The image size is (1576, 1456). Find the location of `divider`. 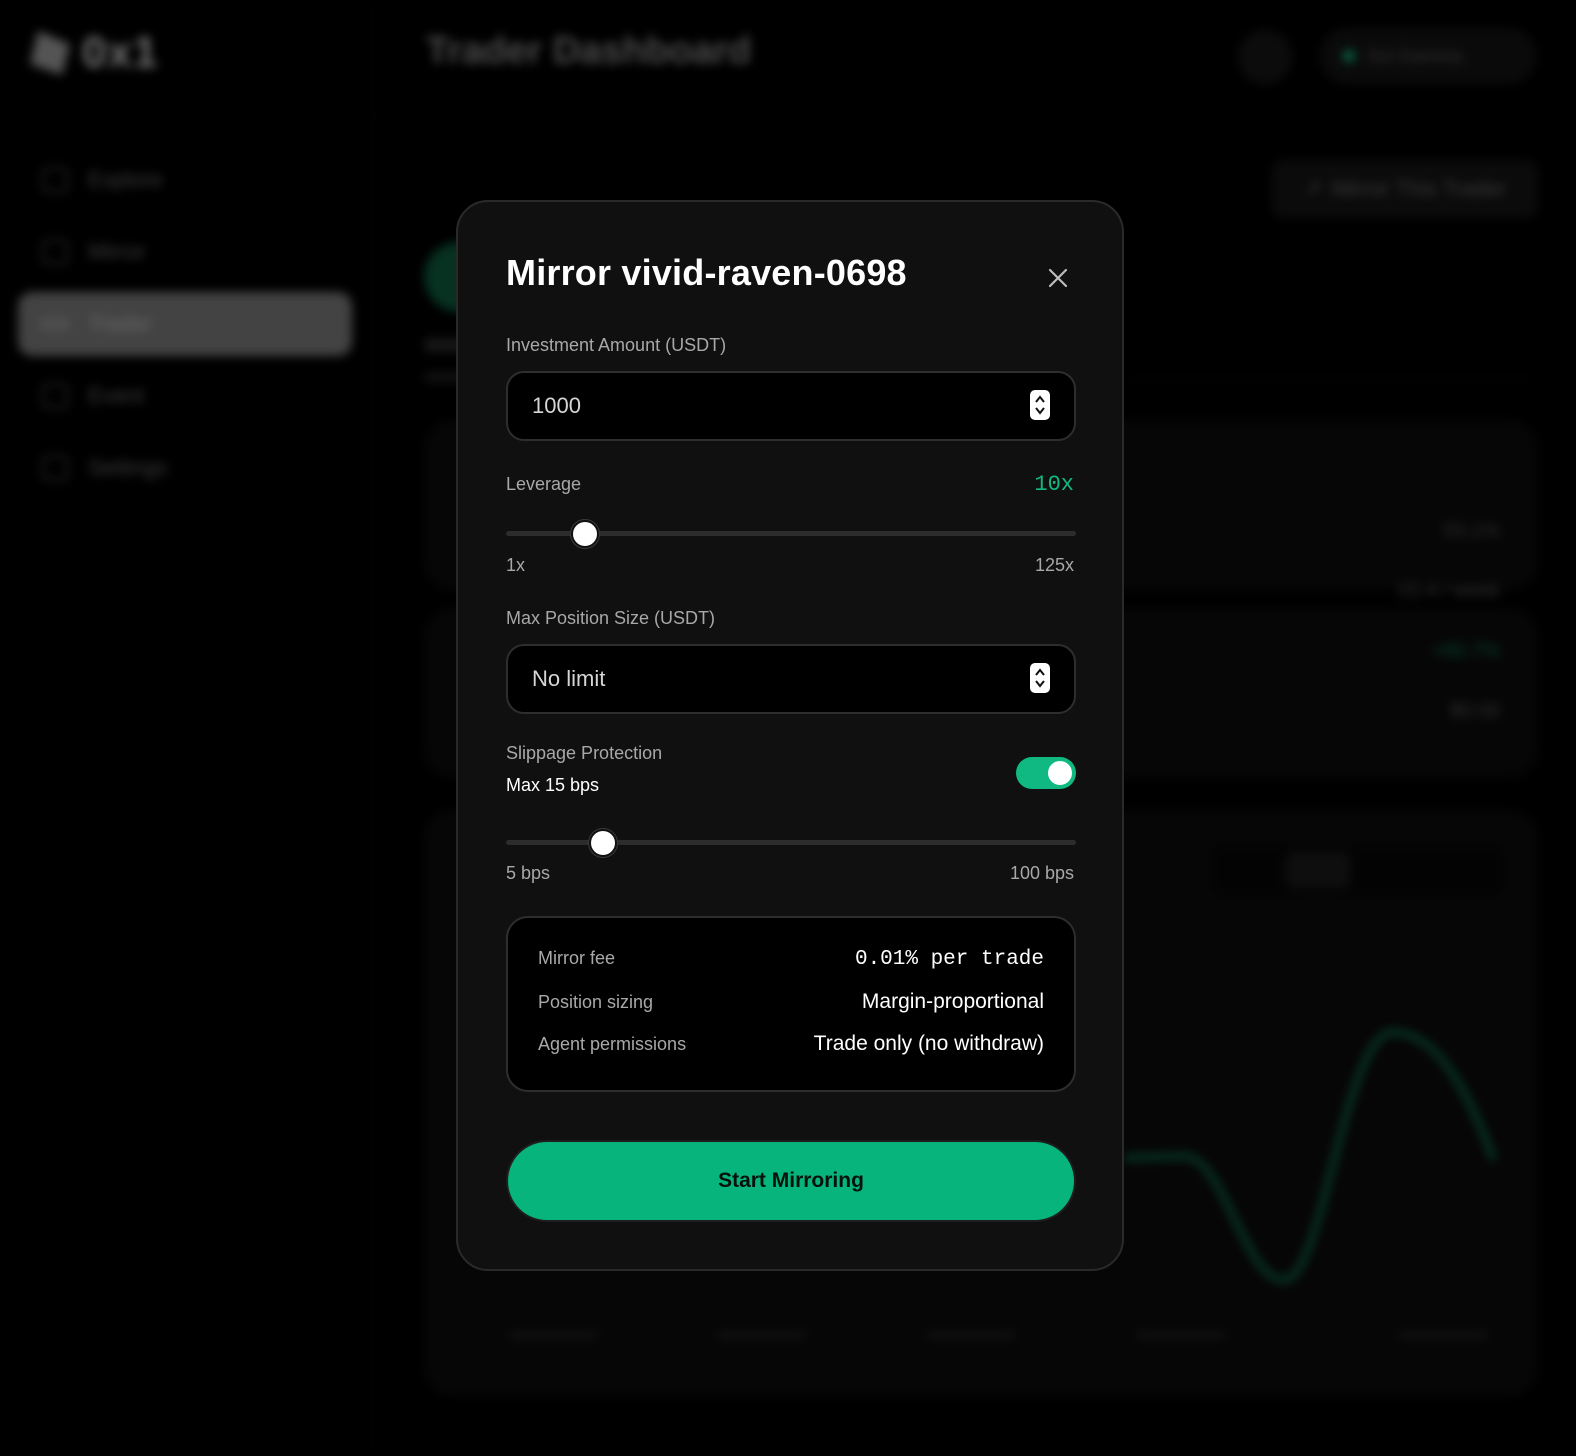

divider is located at coordinates (1331, 378).